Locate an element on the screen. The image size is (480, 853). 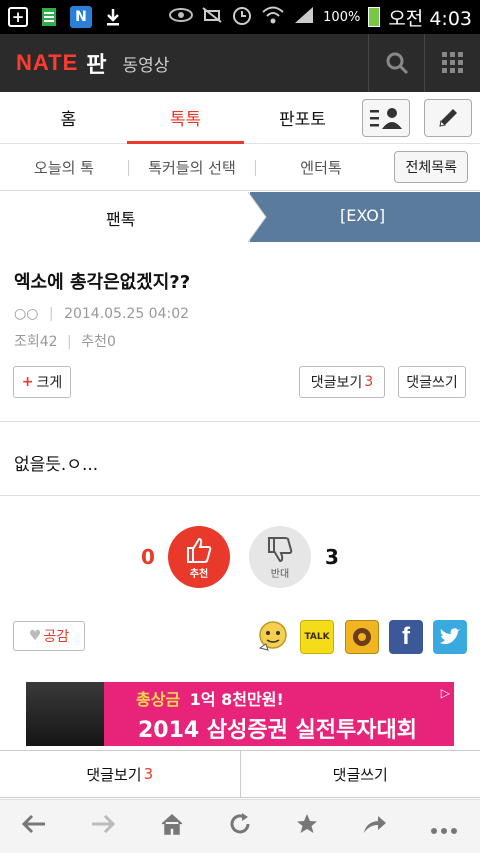
menu-button is located at coordinates (452, 63).